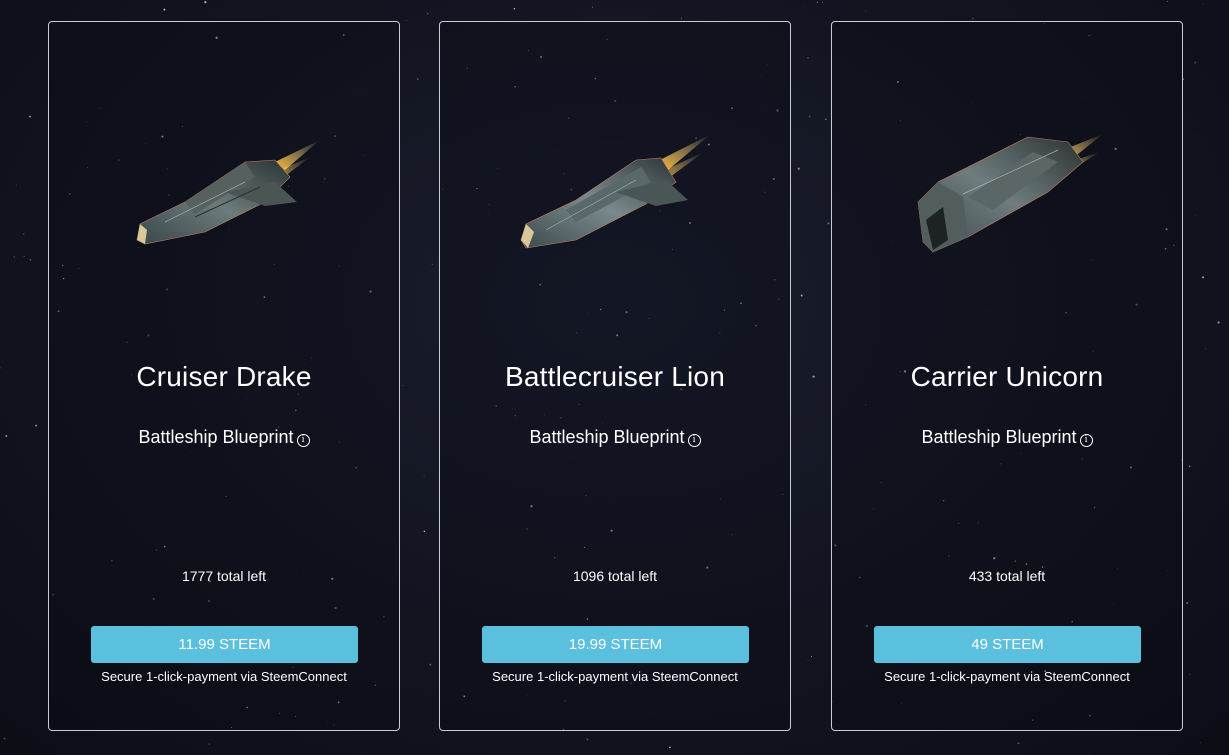 This screenshot has width=1229, height=755. I want to click on buy-carrier-unicorn-button: 49 STEEM, so click(1007, 644).